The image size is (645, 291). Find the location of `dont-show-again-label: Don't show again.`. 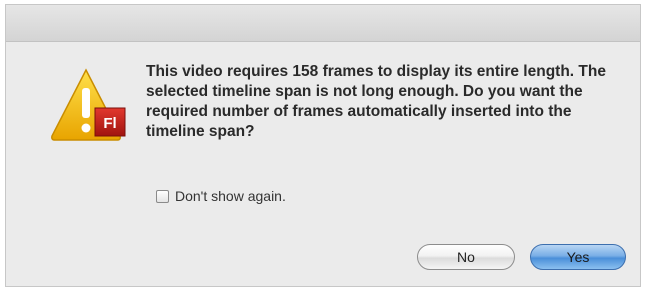

dont-show-again-label: Don't show again. is located at coordinates (230, 196).